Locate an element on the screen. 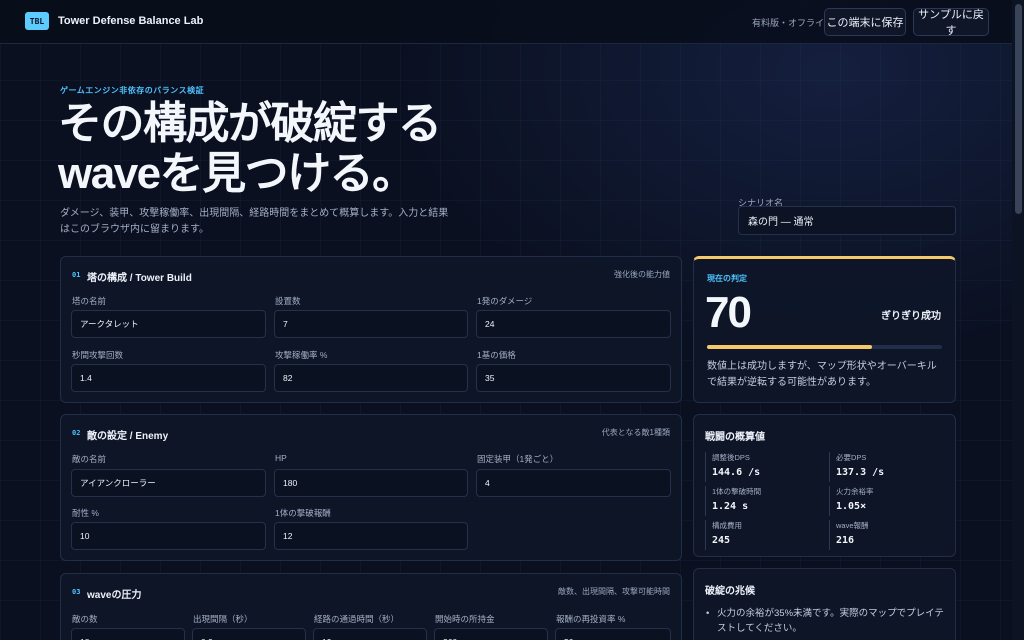  scenario-name-input: 森の門 — 通常 is located at coordinates (847, 220).